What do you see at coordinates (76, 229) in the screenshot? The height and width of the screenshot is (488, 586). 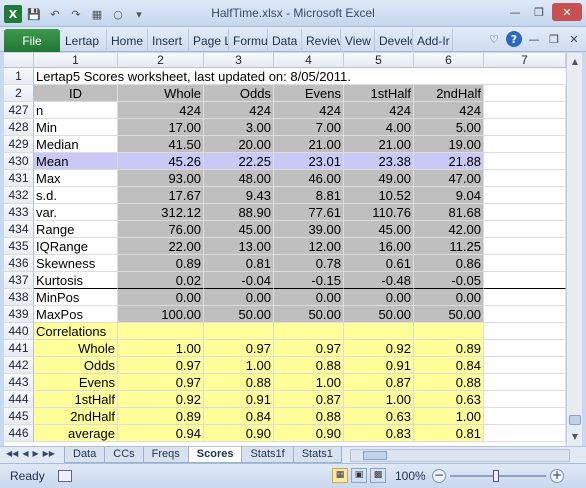 I see `stat-label-cell: Range` at bounding box center [76, 229].